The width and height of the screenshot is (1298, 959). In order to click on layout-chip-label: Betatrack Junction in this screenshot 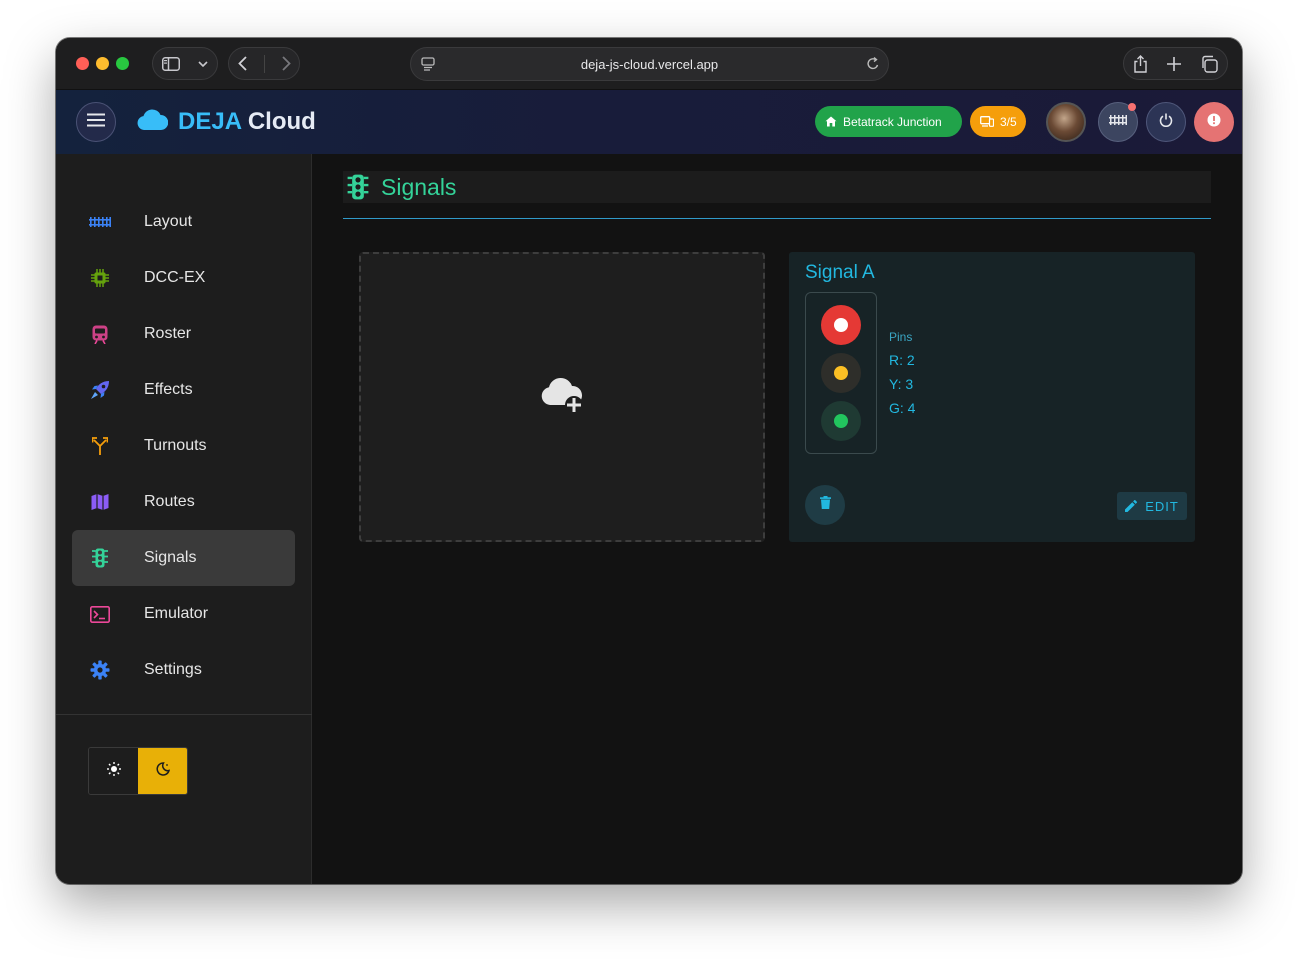, I will do `click(892, 121)`.